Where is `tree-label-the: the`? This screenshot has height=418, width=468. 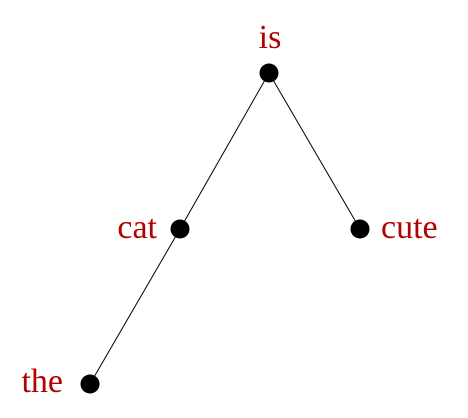 tree-label-the: the is located at coordinates (42, 381).